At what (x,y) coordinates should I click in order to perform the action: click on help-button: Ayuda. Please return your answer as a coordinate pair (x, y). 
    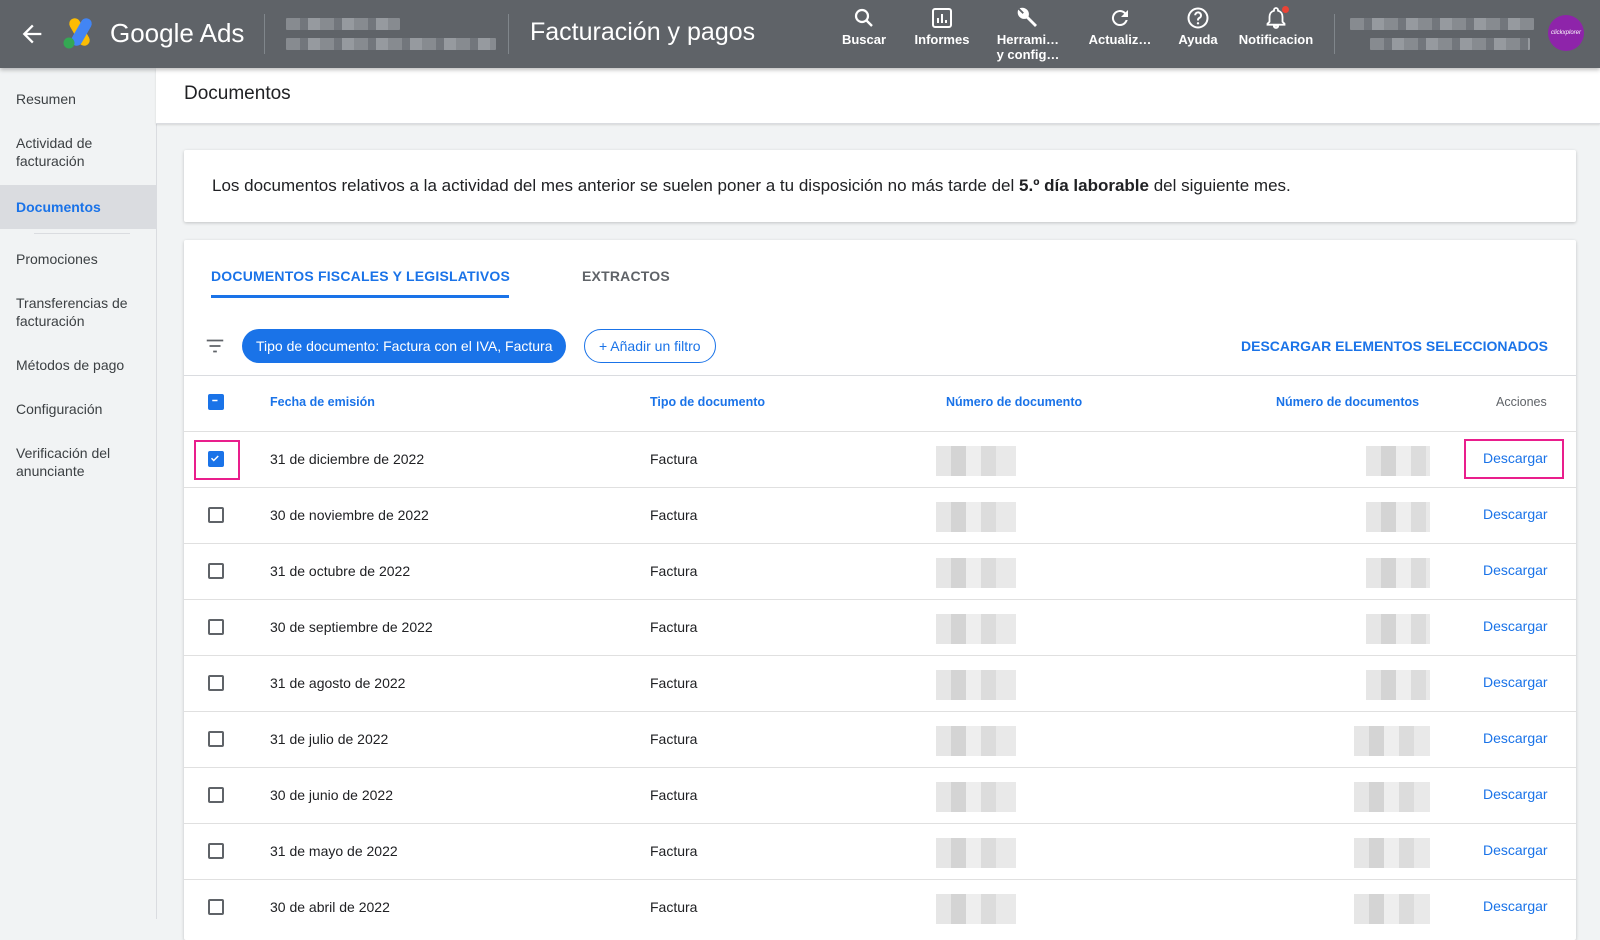
    Looking at the image, I should click on (1198, 26).